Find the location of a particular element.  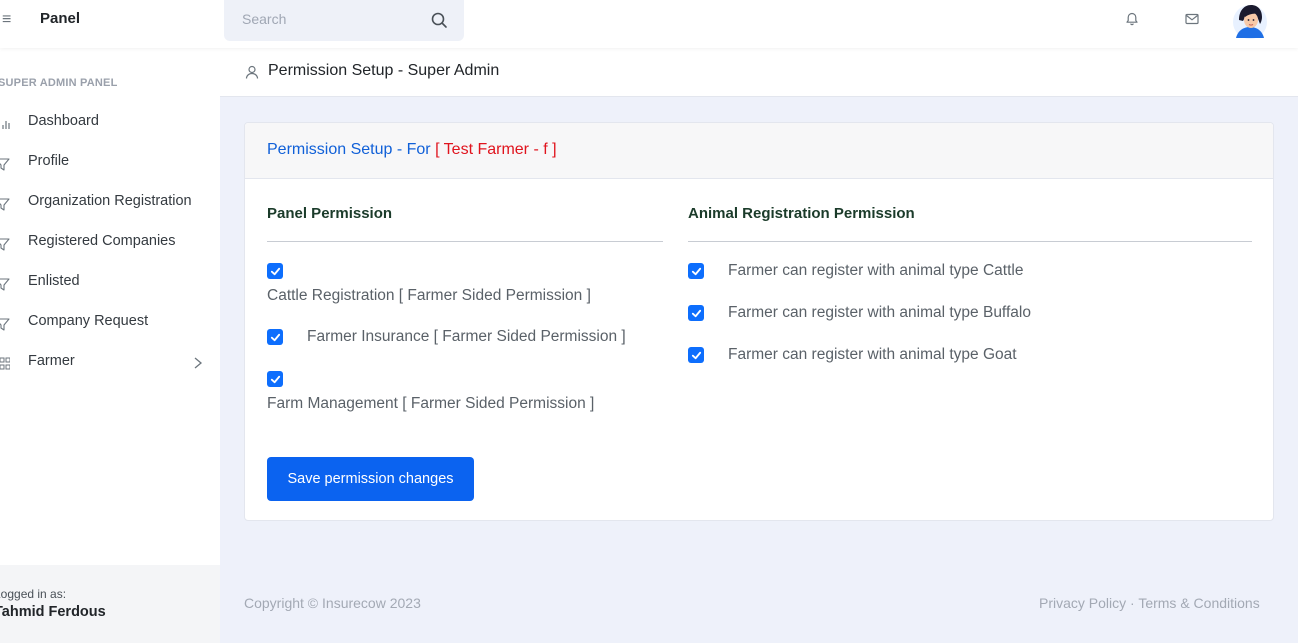

user-icon is located at coordinates (252, 72).